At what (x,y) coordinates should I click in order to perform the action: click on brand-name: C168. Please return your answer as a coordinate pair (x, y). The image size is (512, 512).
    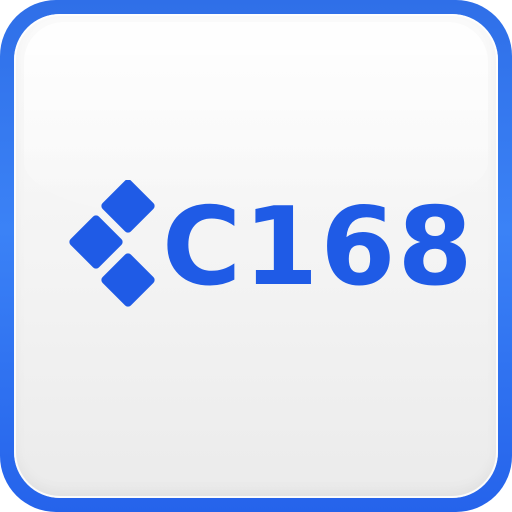
    Looking at the image, I should click on (318, 247).